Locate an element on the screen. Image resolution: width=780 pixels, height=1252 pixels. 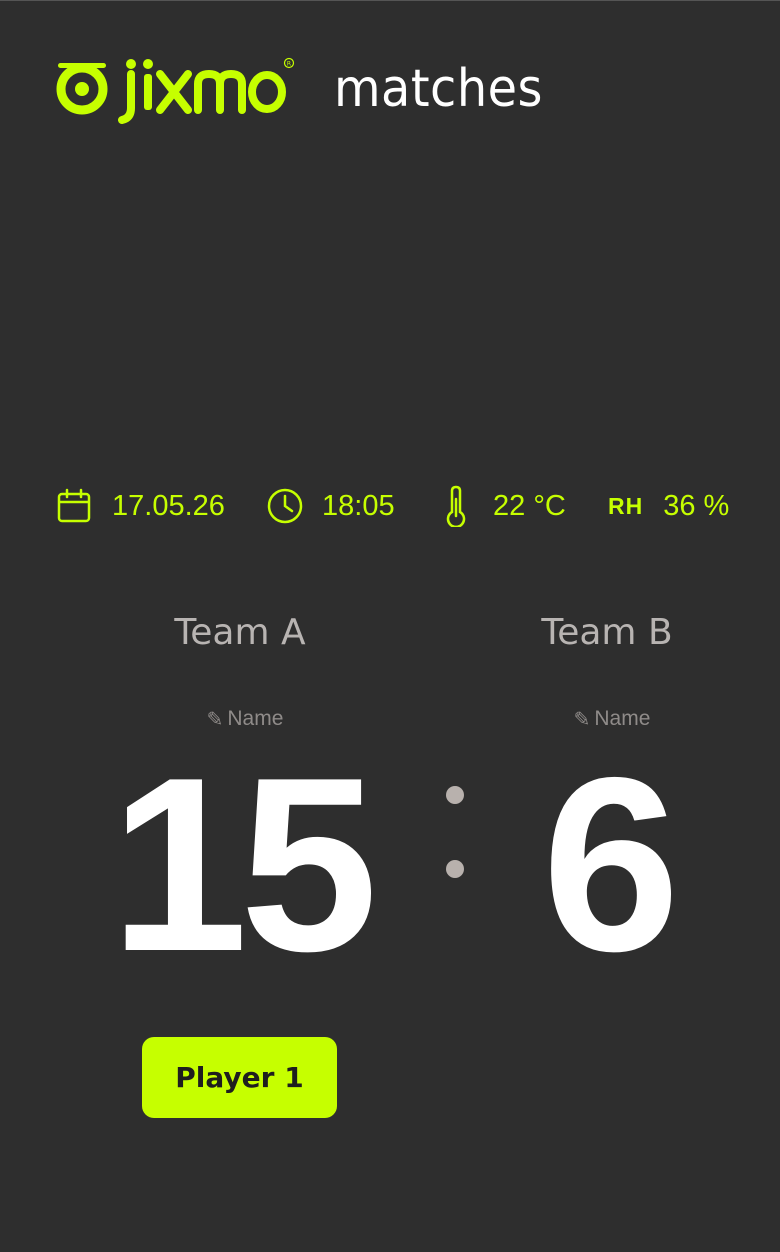
thermometer-icon is located at coordinates (456, 506).